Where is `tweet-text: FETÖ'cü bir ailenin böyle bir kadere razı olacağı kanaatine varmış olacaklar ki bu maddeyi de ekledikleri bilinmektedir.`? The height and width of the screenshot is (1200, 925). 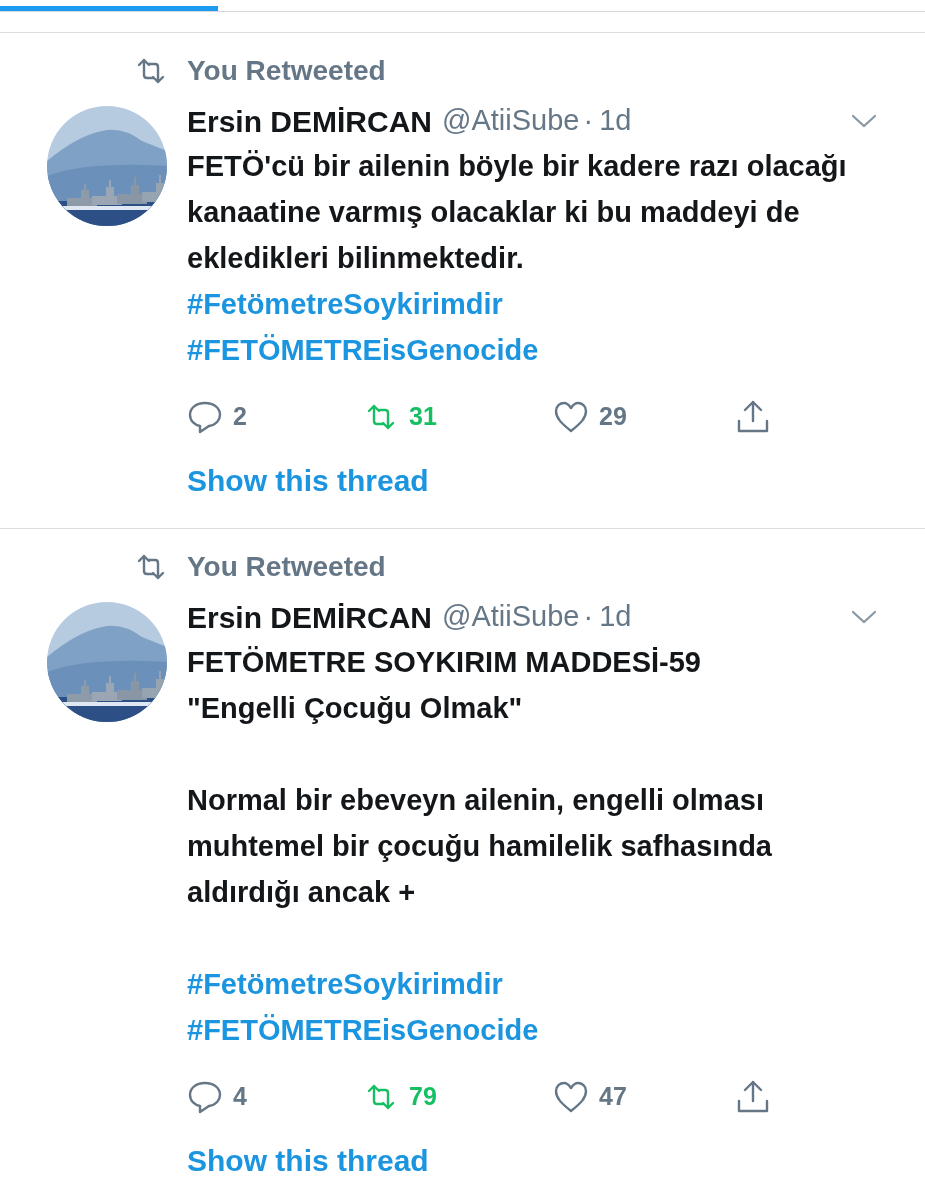
tweet-text: FETÖ'cü bir ailenin böyle bir kadere razı olacağı kanaatine varmış olacaklar ki bu maddeyi de ekledikleri bilinmektedir. is located at coordinates (517, 212).